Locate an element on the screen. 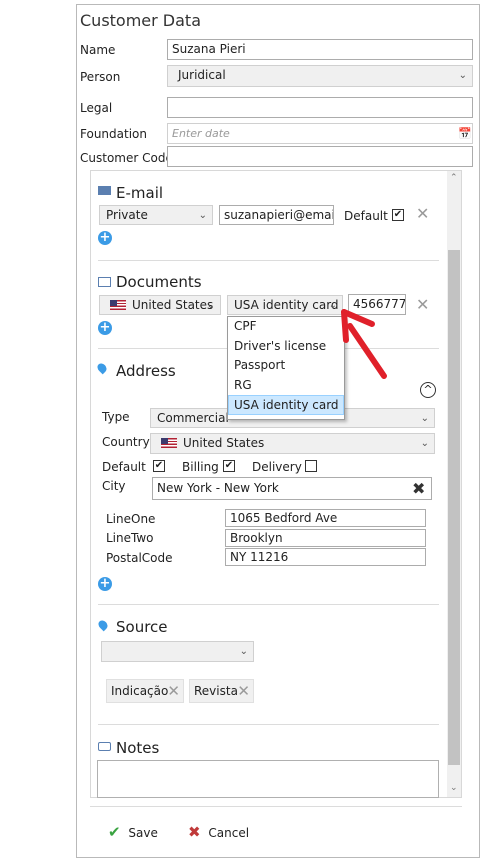 The image size is (502, 861). source-tag: Revista ✕ is located at coordinates (221, 691).